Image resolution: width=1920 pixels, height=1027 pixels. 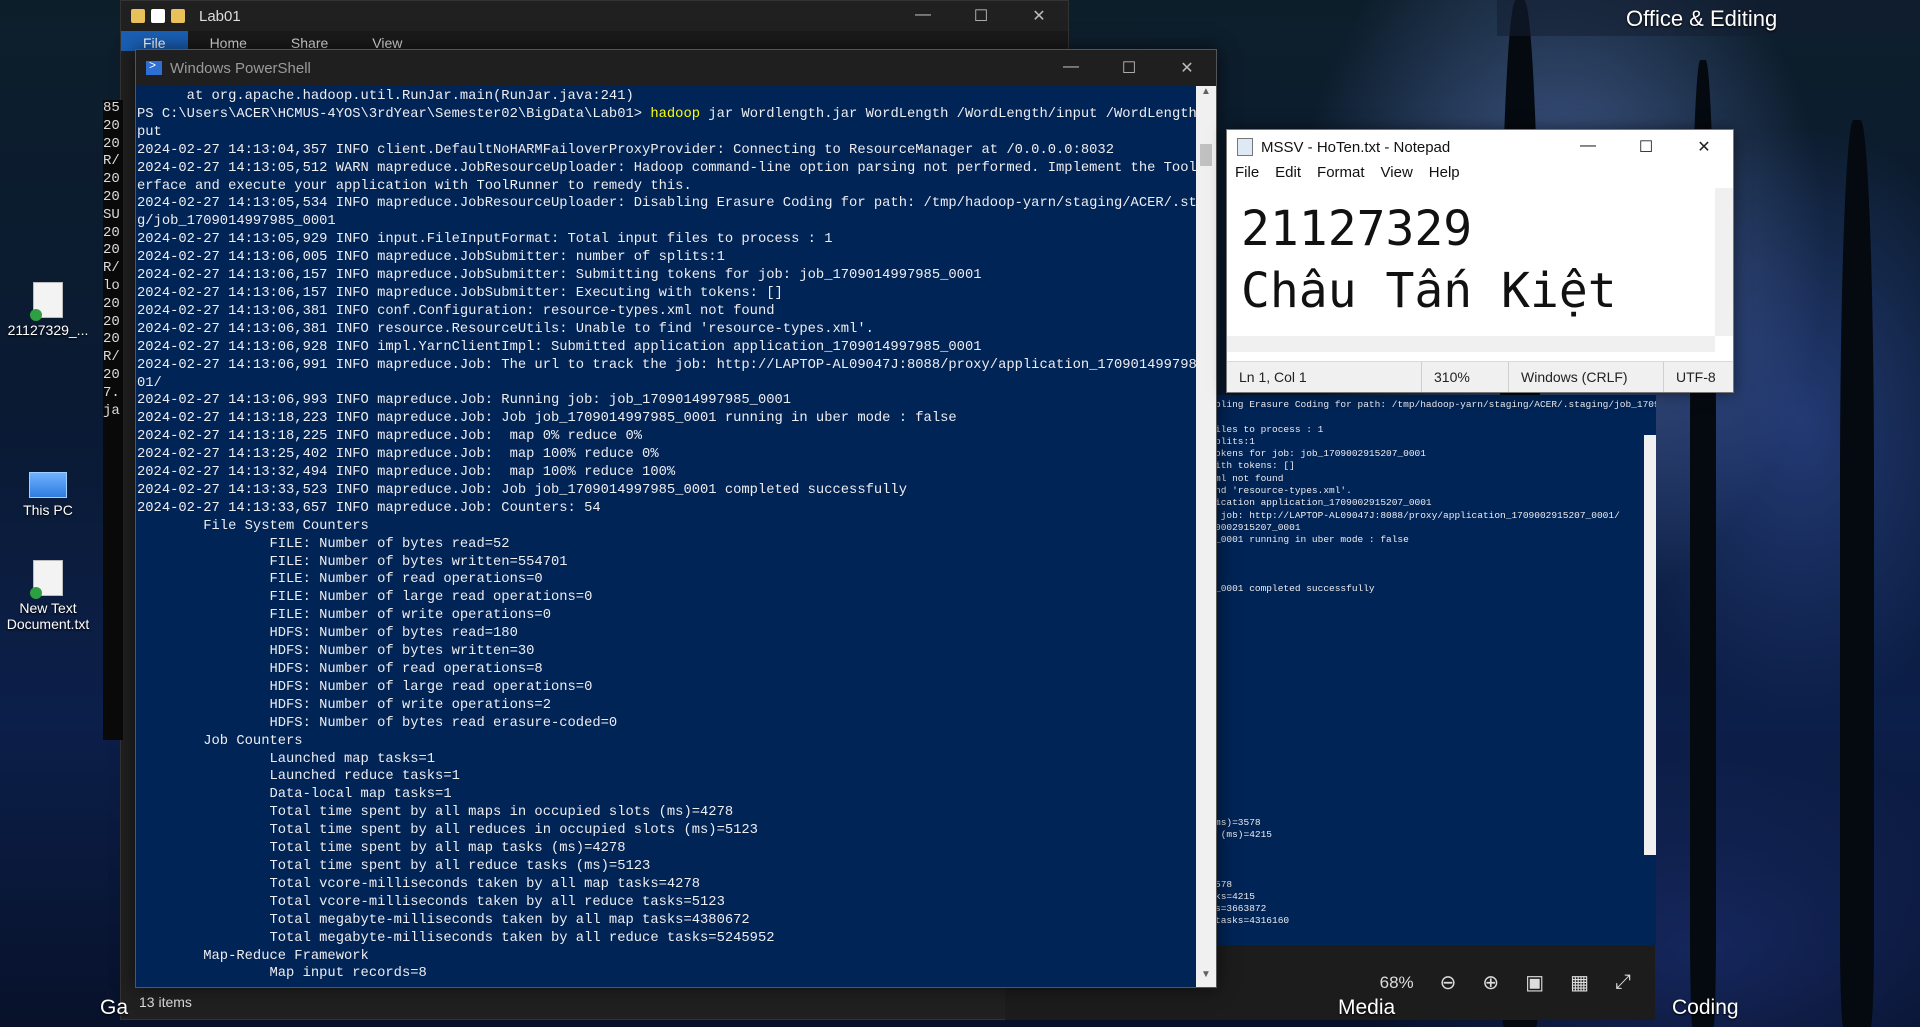 I want to click on quick-access-toolbar, so click(x=158, y=16).